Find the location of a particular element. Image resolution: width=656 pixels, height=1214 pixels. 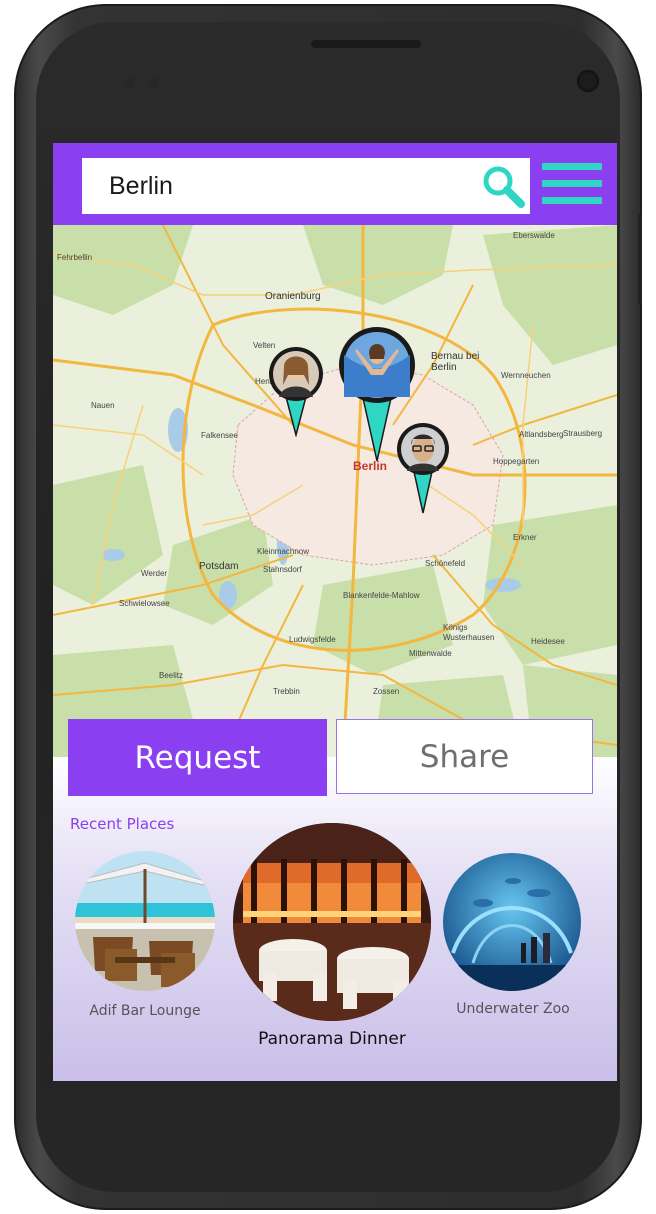

search-input-value: Berlin is located at coordinates (141, 186).